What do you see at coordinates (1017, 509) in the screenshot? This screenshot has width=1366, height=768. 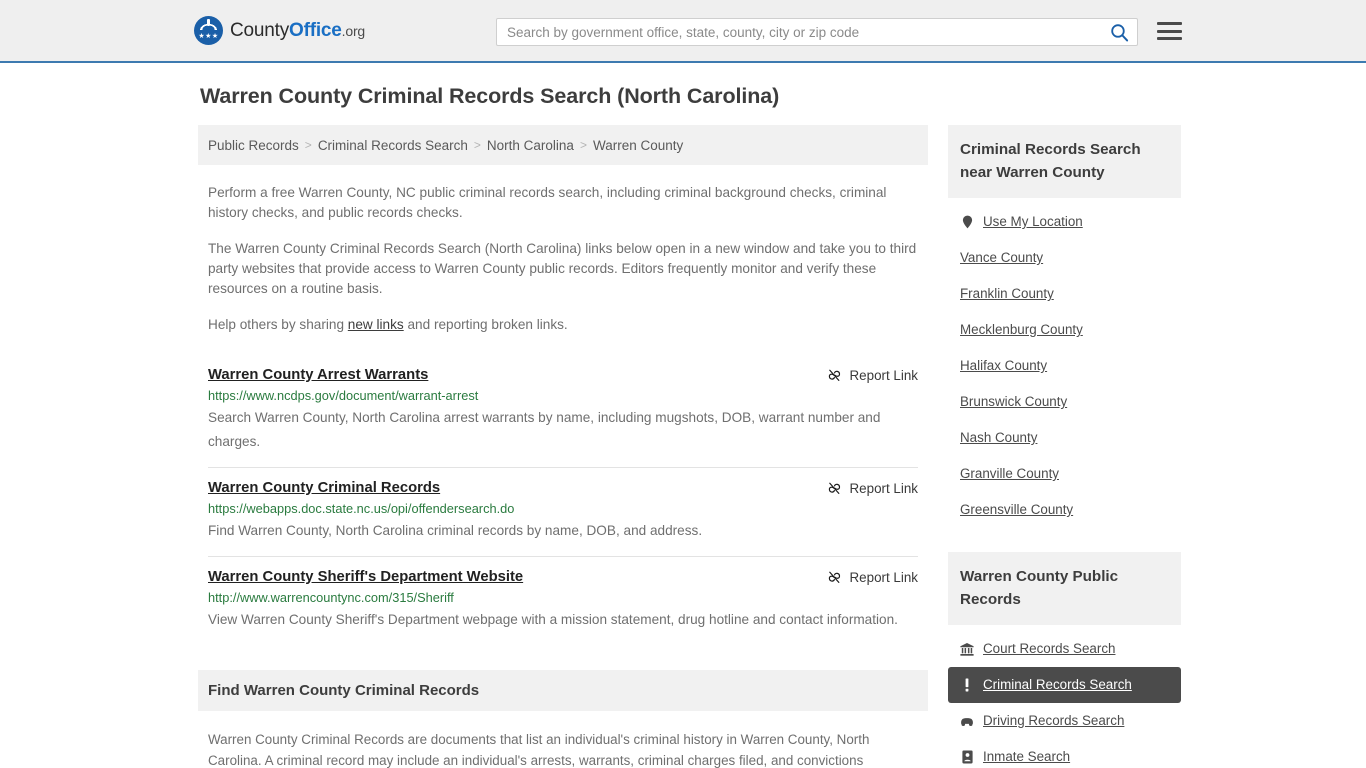 I see `sidebar-item-label: Greensville County` at bounding box center [1017, 509].